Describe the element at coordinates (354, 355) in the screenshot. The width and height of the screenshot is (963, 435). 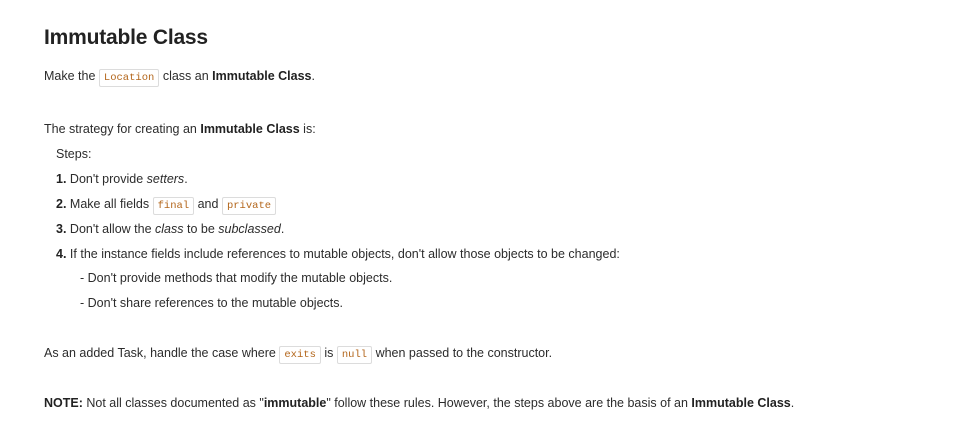
I see `code-null: null` at that location.